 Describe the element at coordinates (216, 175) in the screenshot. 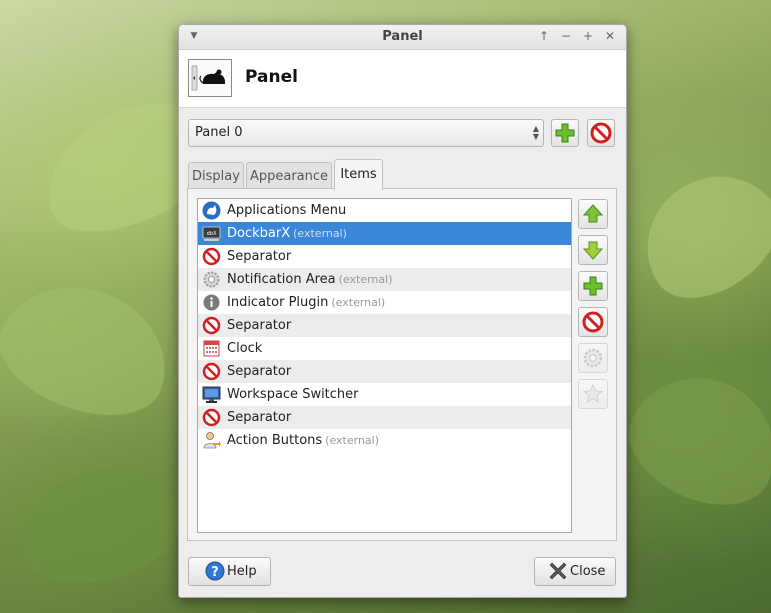

I see `tab-display: Display` at that location.